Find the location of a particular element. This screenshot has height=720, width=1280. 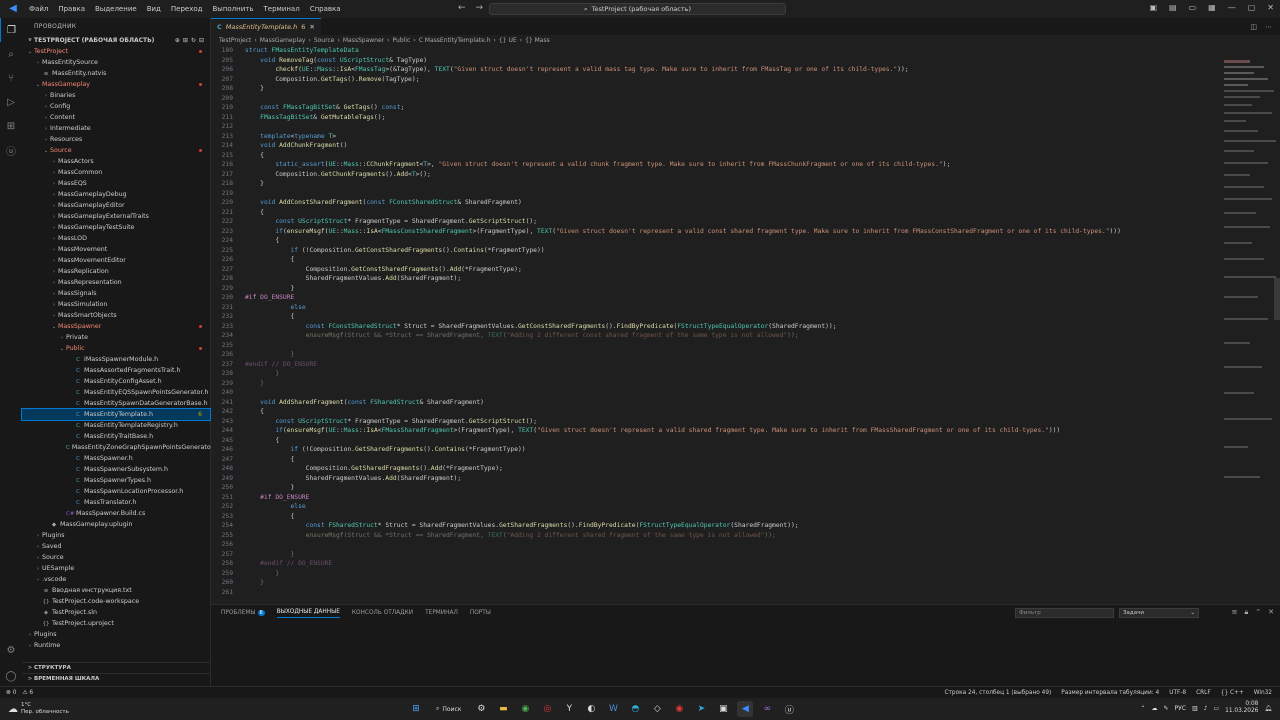

tree-item: › MassGameplayDebug is located at coordinates (116, 194).